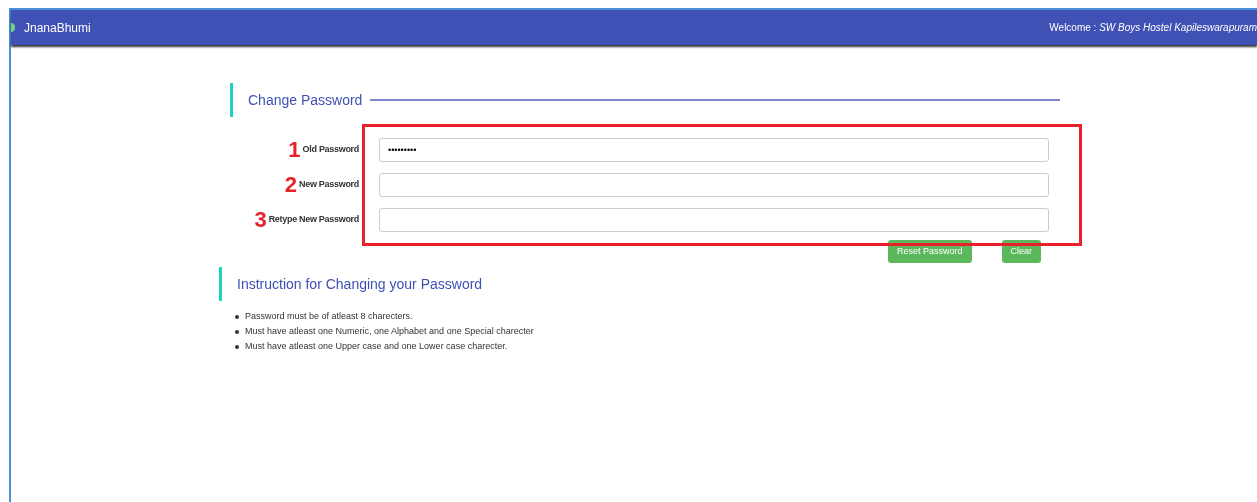 This screenshot has height=502, width=1257. What do you see at coordinates (13, 27) in the screenshot?
I see `logo-icon` at bounding box center [13, 27].